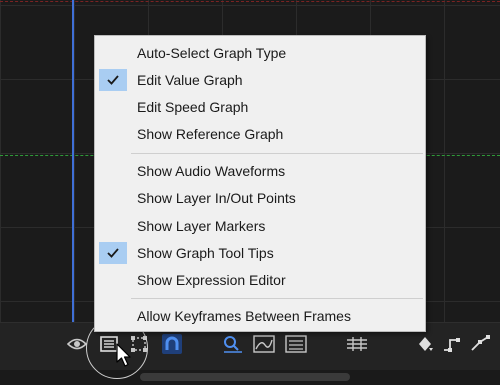  Describe the element at coordinates (357, 344) in the screenshot. I see `separate-dimensions-icon` at that location.